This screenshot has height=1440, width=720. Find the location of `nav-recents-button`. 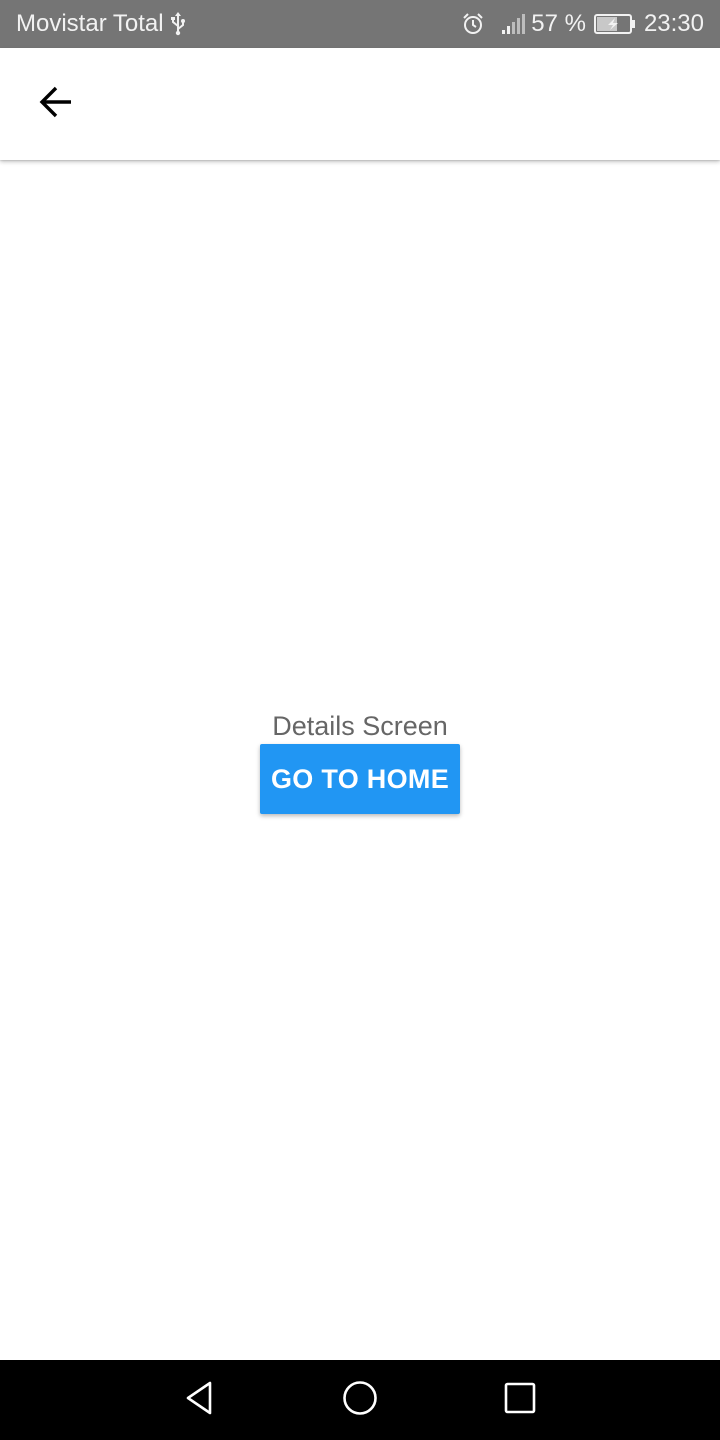

nav-recents-button is located at coordinates (520, 1400).